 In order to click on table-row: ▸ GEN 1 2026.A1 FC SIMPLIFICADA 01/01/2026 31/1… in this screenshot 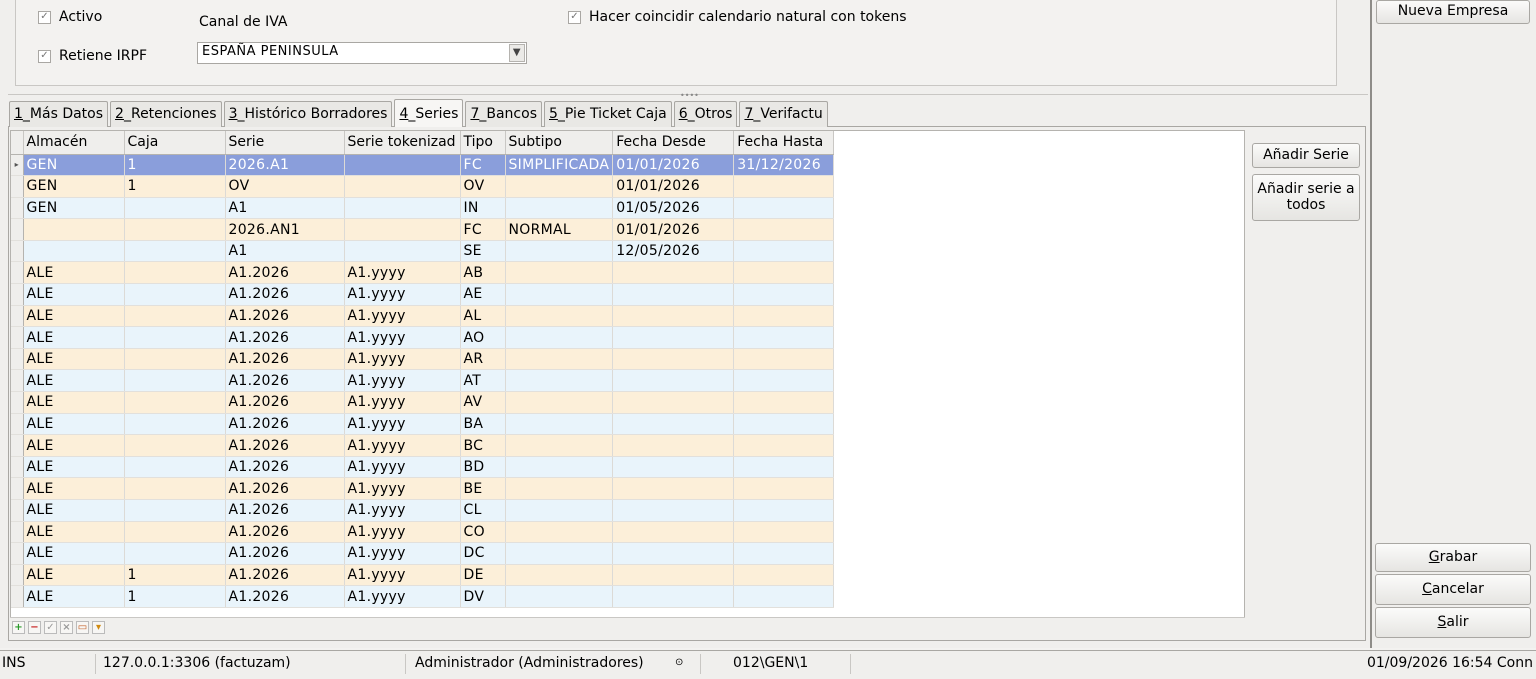, I will do `click(423, 165)`.